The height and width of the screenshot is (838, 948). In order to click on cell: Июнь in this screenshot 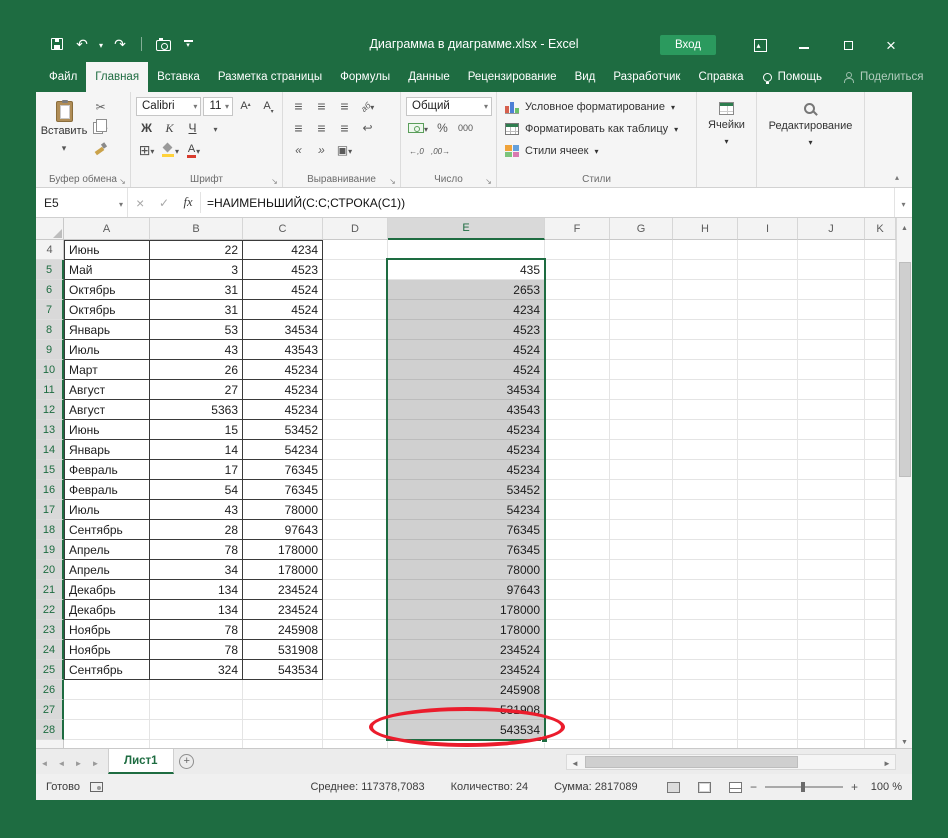, I will do `click(107, 250)`.